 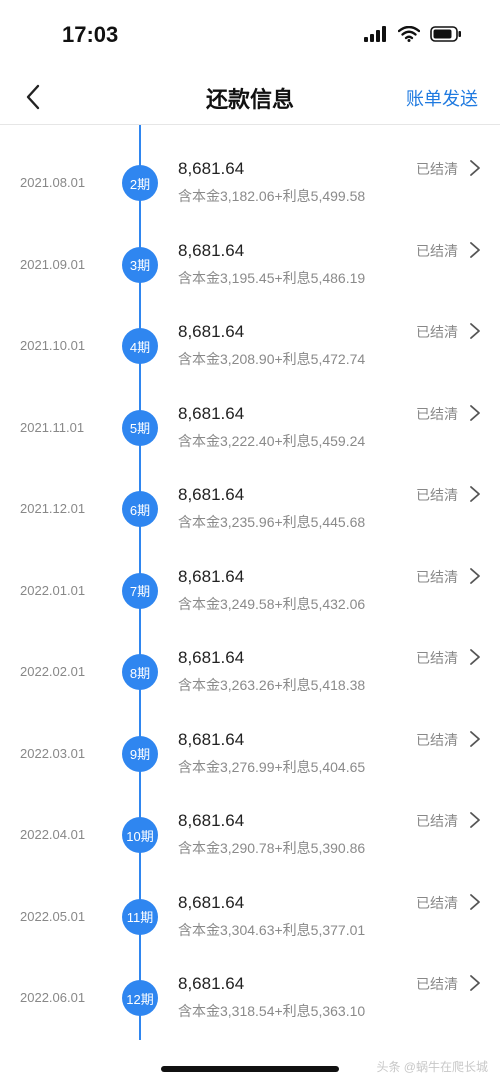 What do you see at coordinates (409, 34) in the screenshot?
I see `wifi-icon` at bounding box center [409, 34].